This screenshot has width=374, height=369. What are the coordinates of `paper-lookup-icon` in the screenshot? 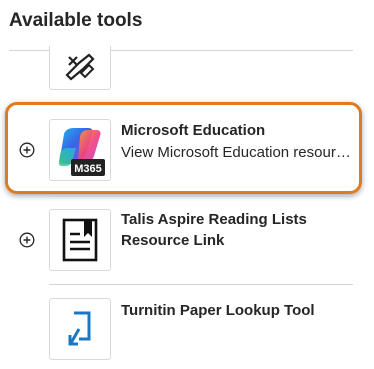 It's located at (79, 328).